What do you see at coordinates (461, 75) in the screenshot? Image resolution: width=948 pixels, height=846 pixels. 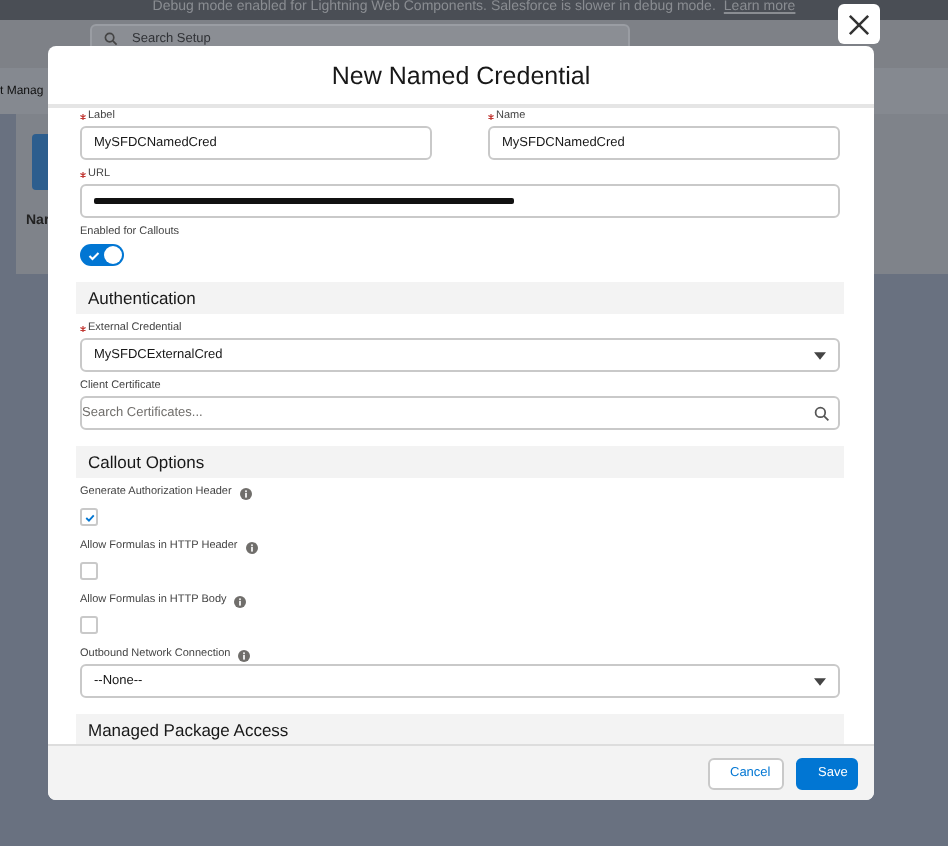 I see `modal-title: New Named Credential` at bounding box center [461, 75].